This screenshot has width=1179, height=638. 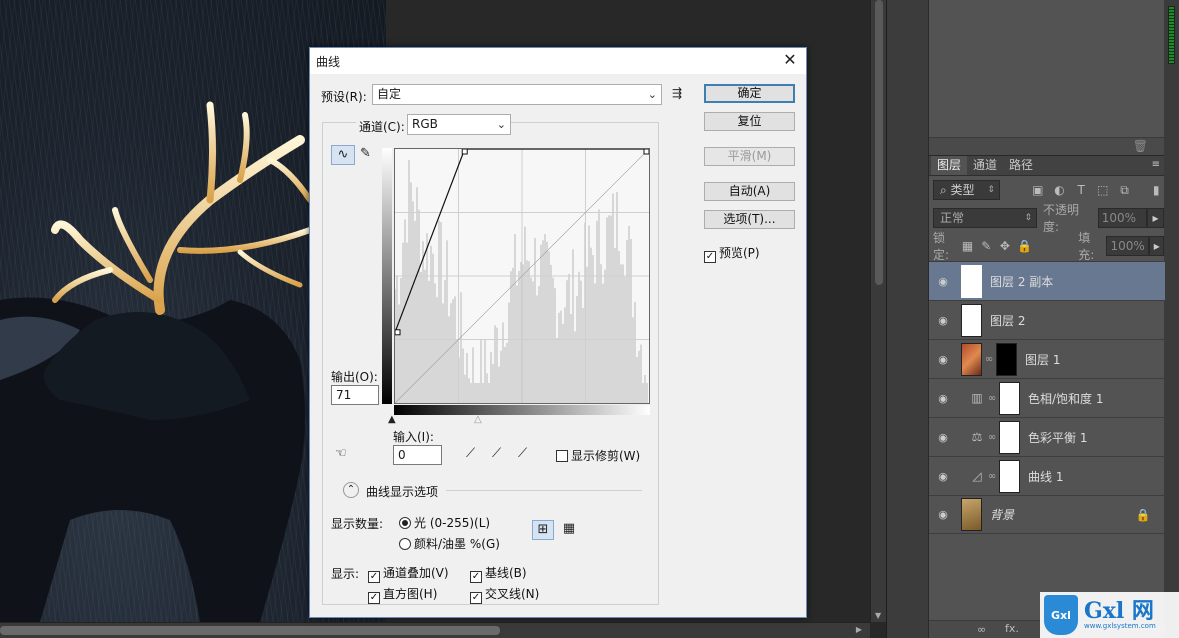 I want to click on fx-button: fx., so click(x=1012, y=628).